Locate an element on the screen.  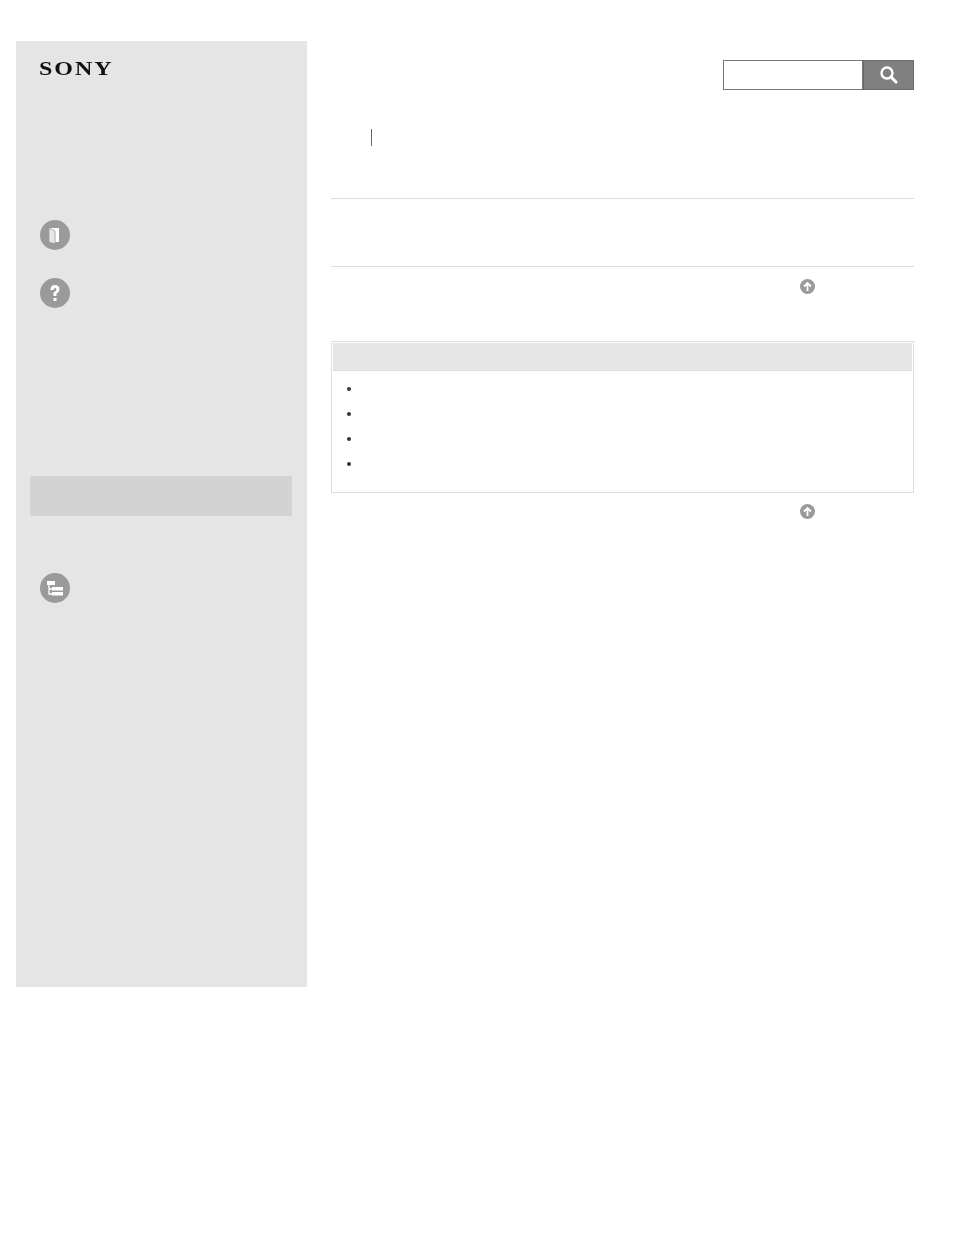
sony-logo: SONY is located at coordinates (76, 69).